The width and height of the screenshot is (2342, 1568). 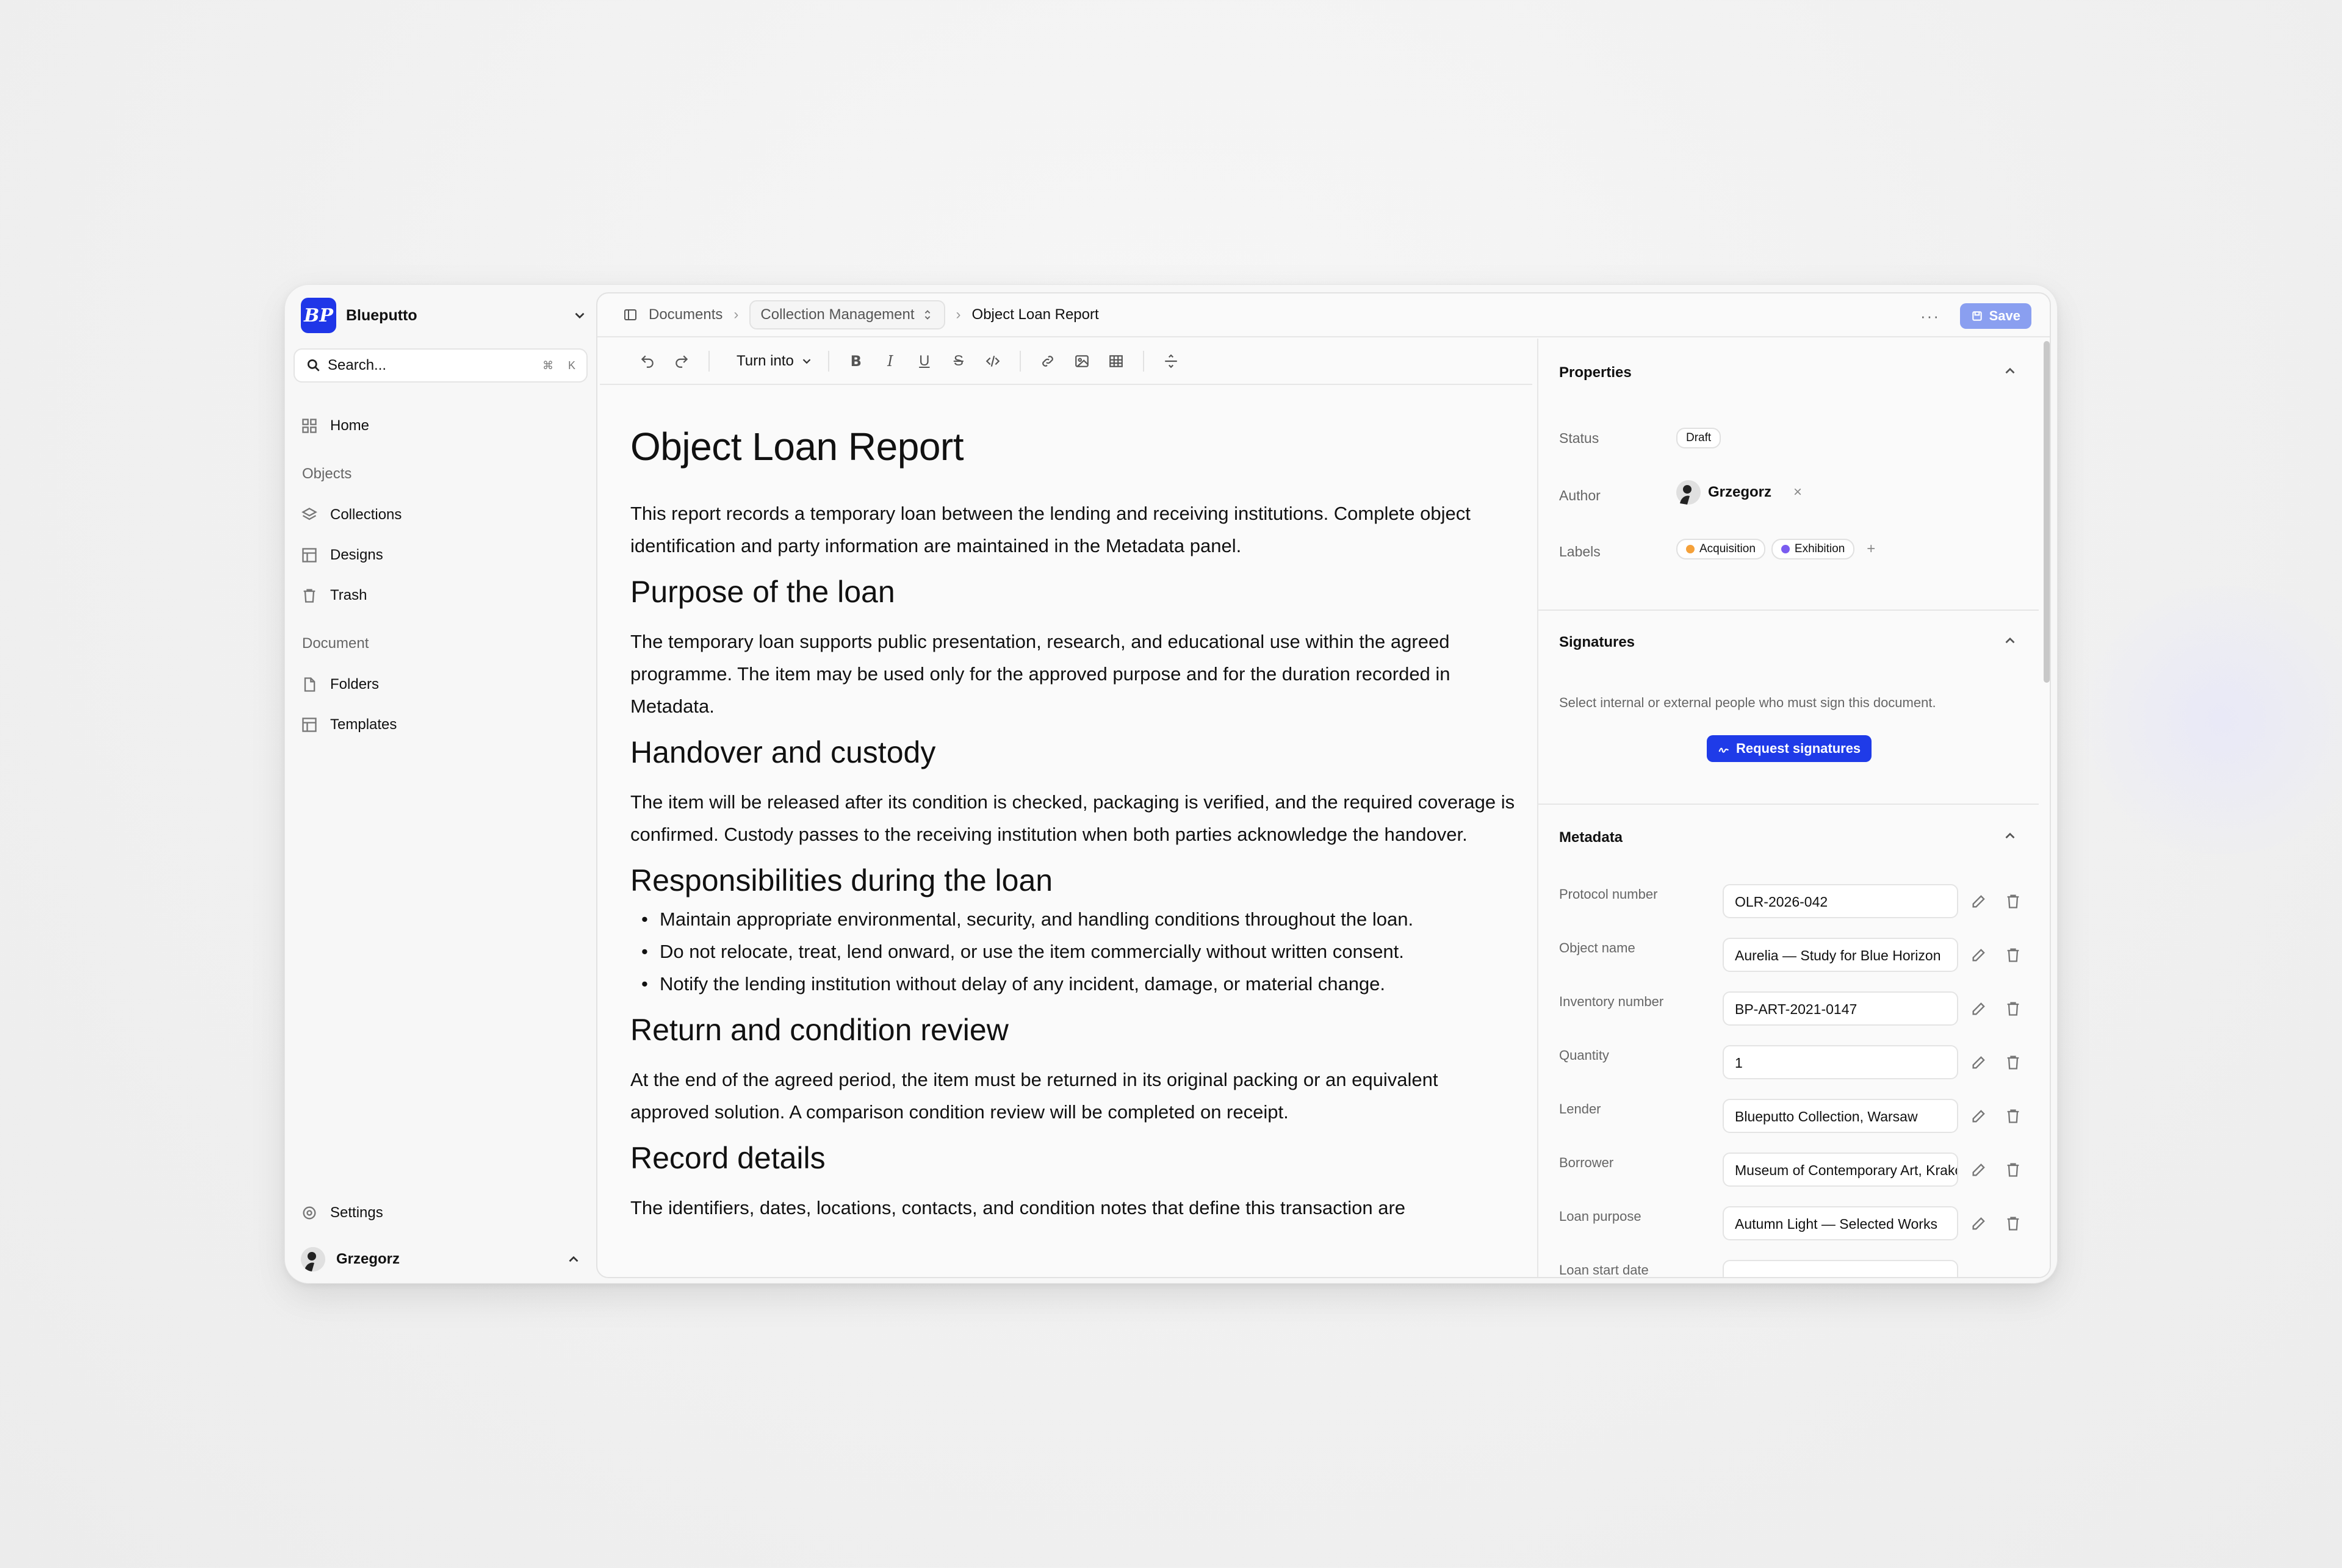 What do you see at coordinates (1720, 549) in the screenshot?
I see `label-chip-acquisition: Acquisition` at bounding box center [1720, 549].